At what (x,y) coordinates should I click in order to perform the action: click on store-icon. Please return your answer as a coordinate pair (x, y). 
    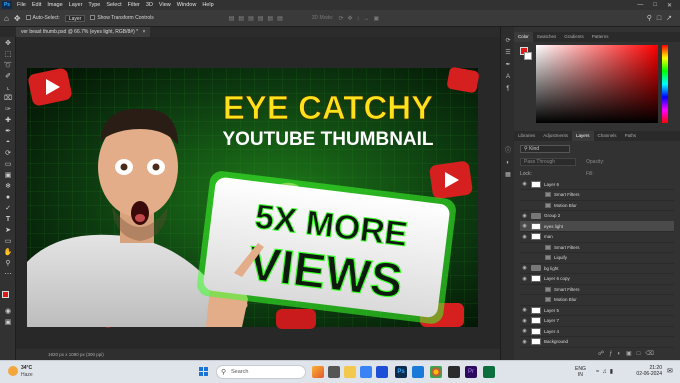
    Looking at the image, I should click on (382, 372).